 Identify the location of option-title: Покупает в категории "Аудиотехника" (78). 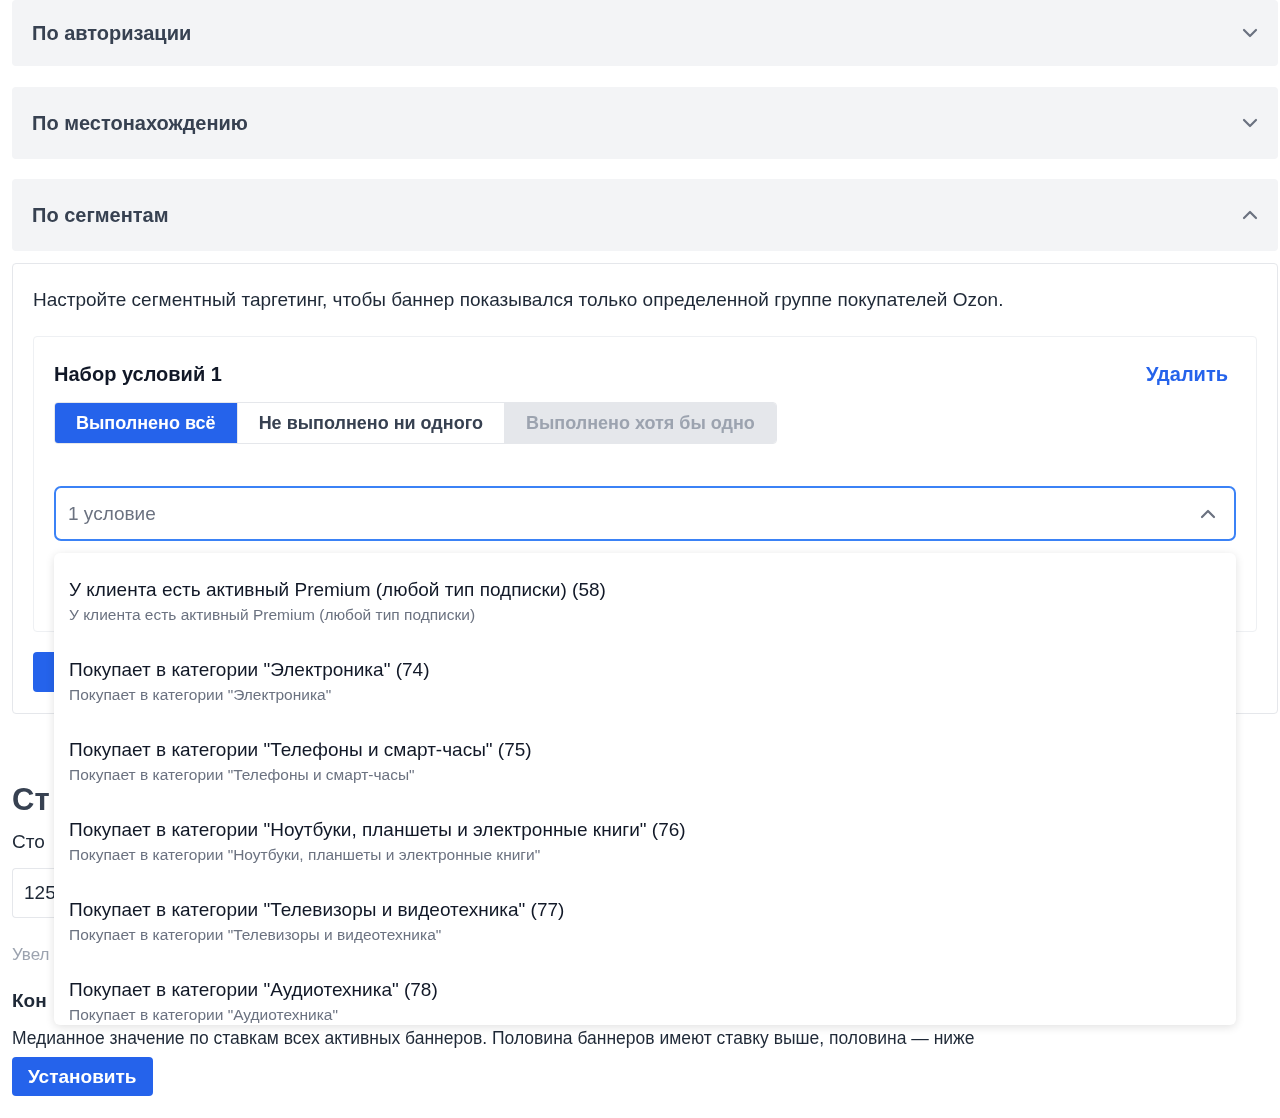
(645, 990).